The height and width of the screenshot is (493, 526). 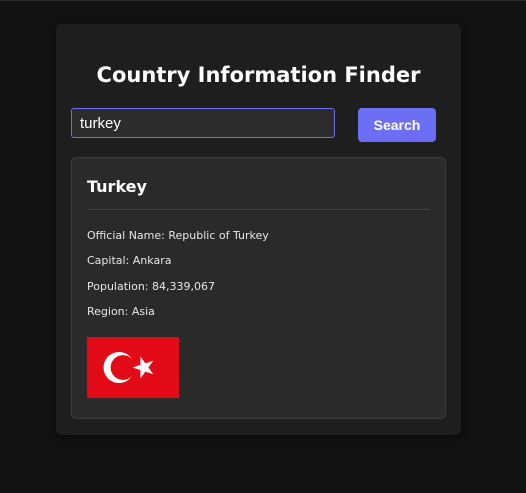 I want to click on capital-label: Capital:, so click(x=108, y=260).